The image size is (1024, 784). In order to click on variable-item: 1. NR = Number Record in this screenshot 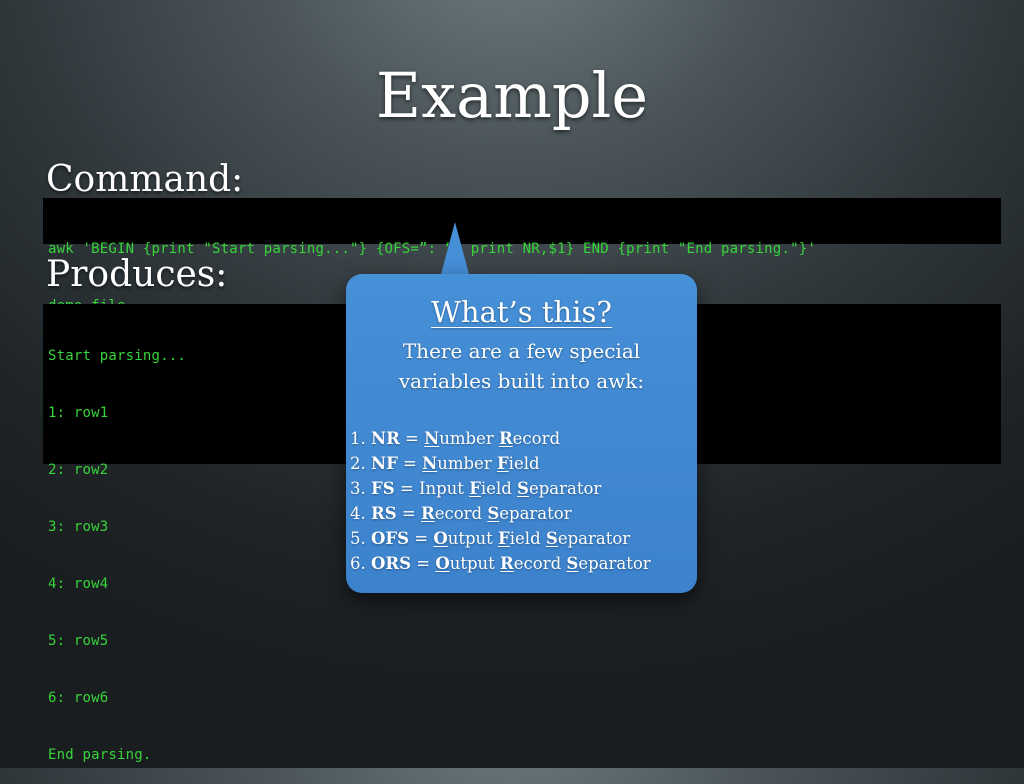, I will do `click(500, 438)`.